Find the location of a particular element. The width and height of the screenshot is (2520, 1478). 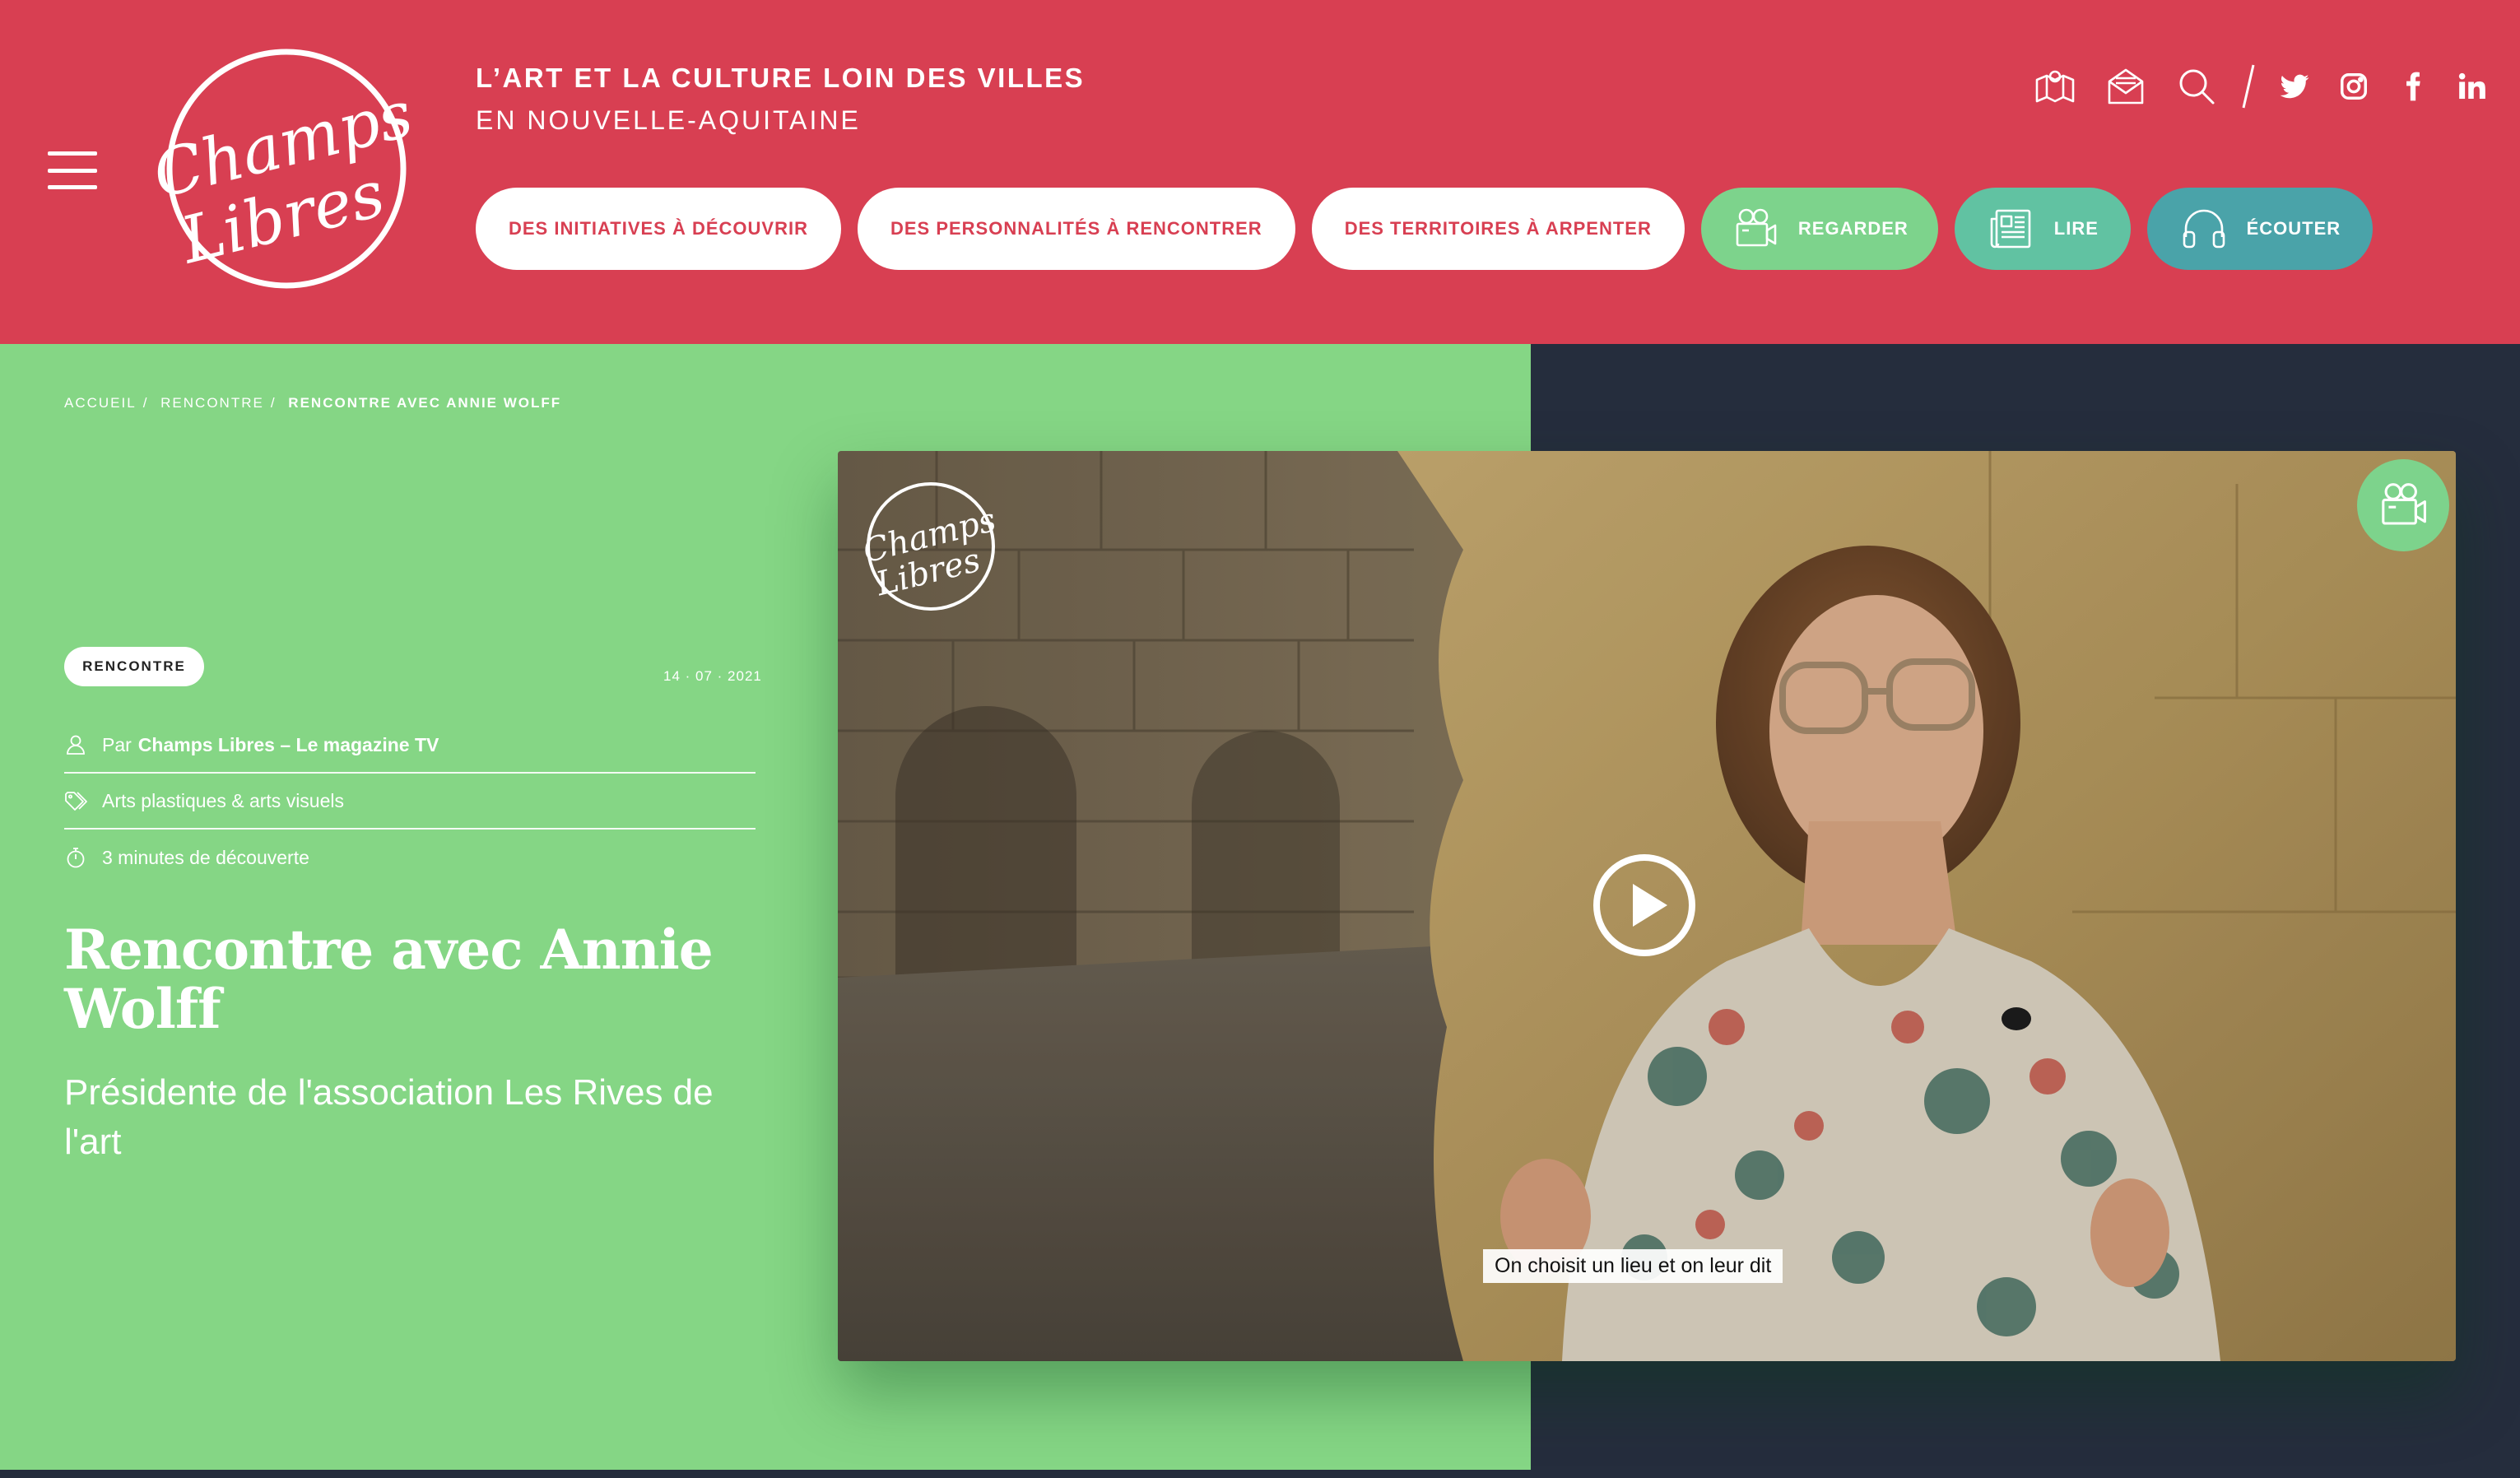

play-icon is located at coordinates (1644, 906).